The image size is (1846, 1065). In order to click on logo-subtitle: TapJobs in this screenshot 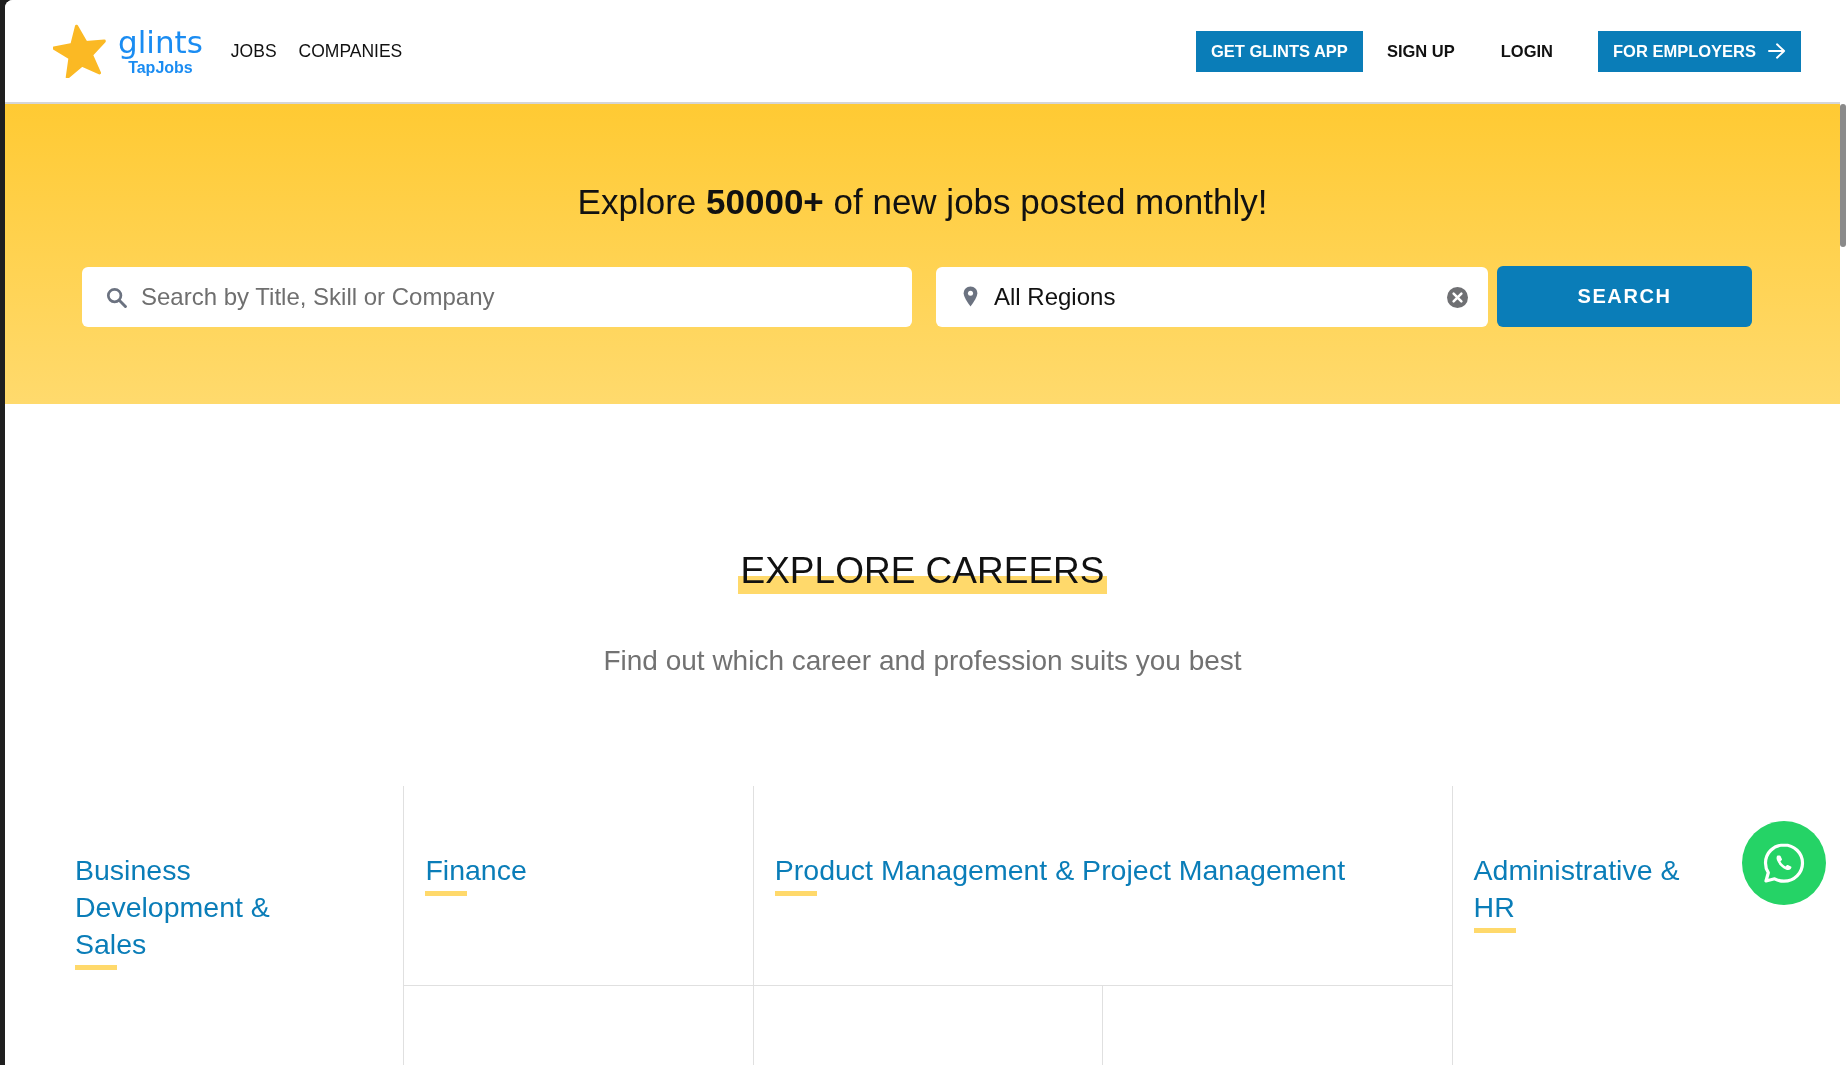, I will do `click(160, 67)`.